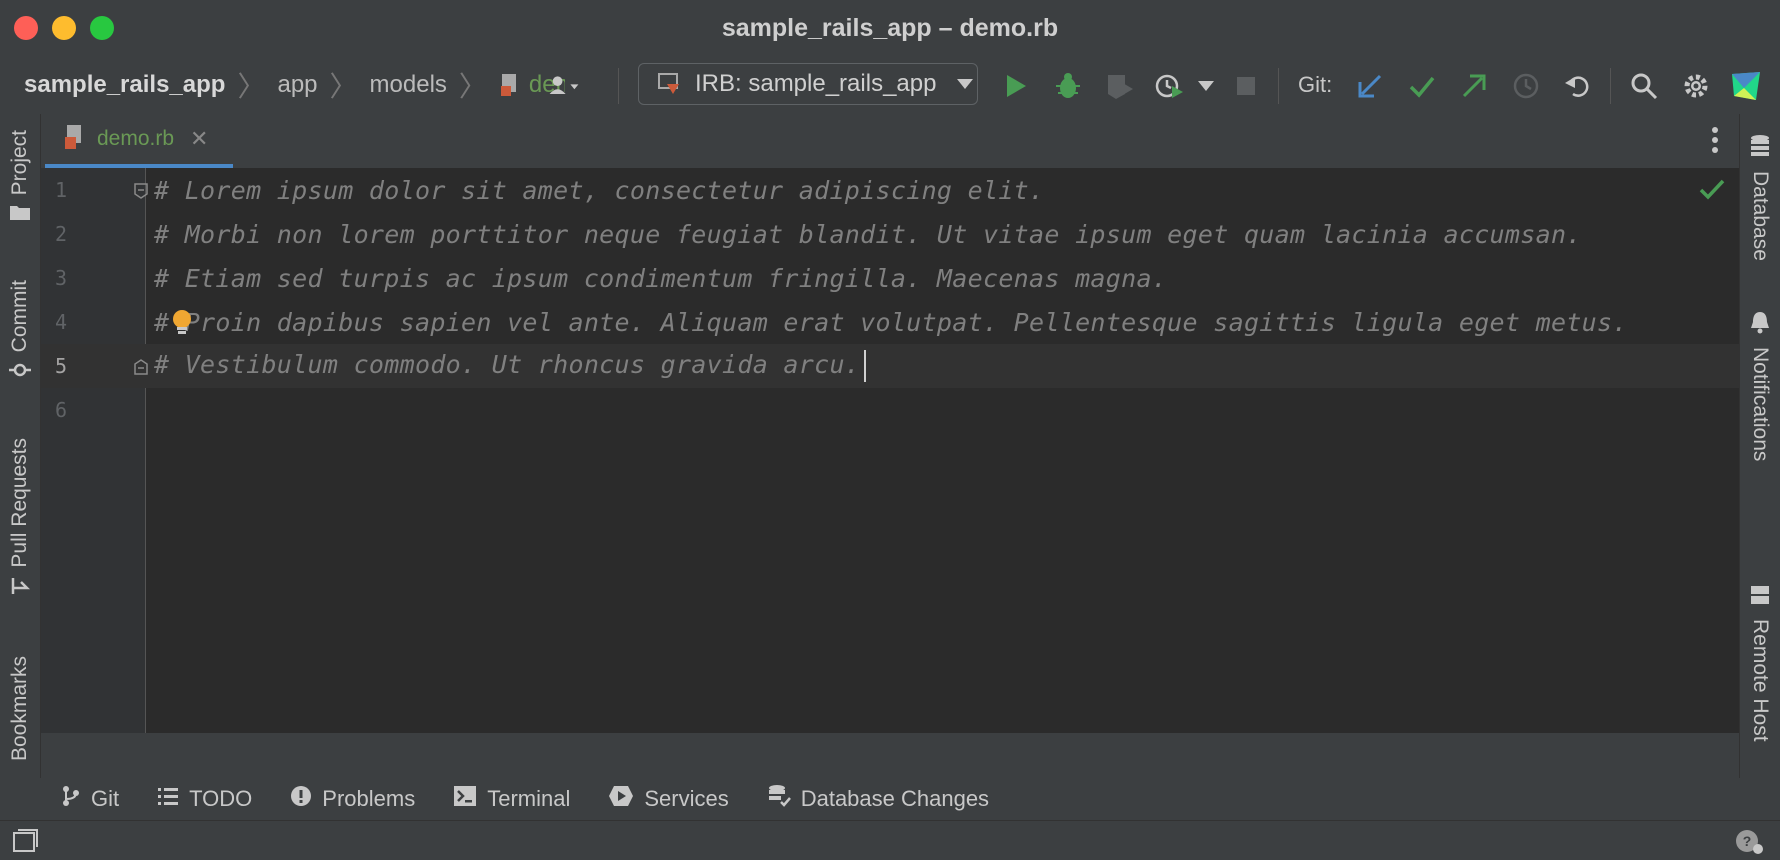  Describe the element at coordinates (61, 366) in the screenshot. I see `line-number: 5` at that location.